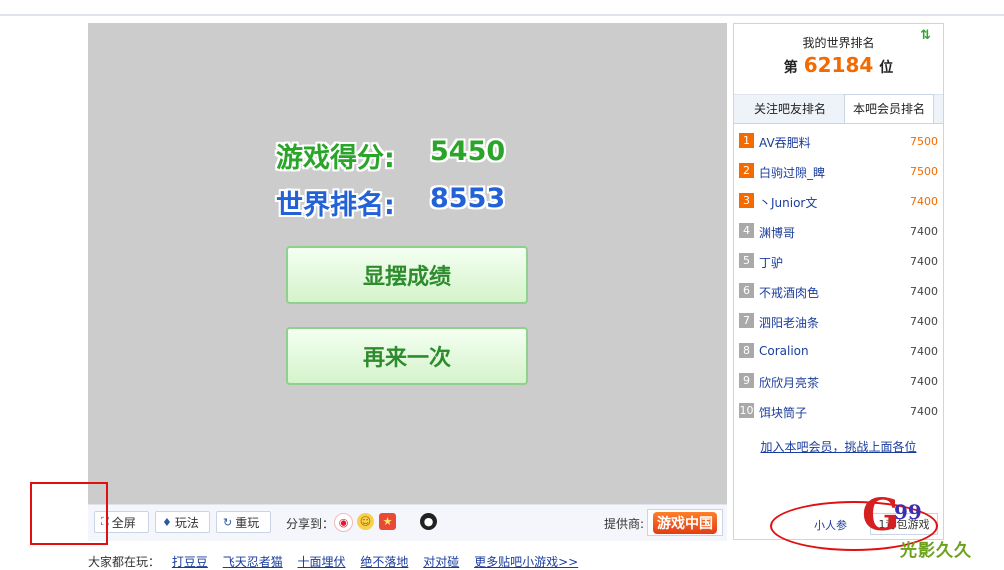 This screenshot has width=1004, height=570. Describe the element at coordinates (746, 230) in the screenshot. I see `rank-number: 4` at that location.